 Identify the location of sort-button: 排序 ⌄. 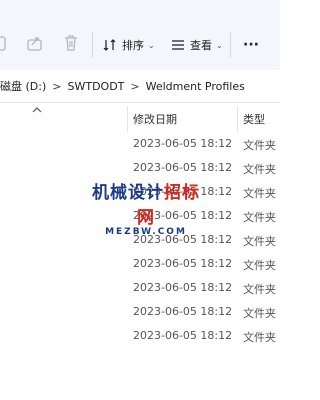
(128, 45).